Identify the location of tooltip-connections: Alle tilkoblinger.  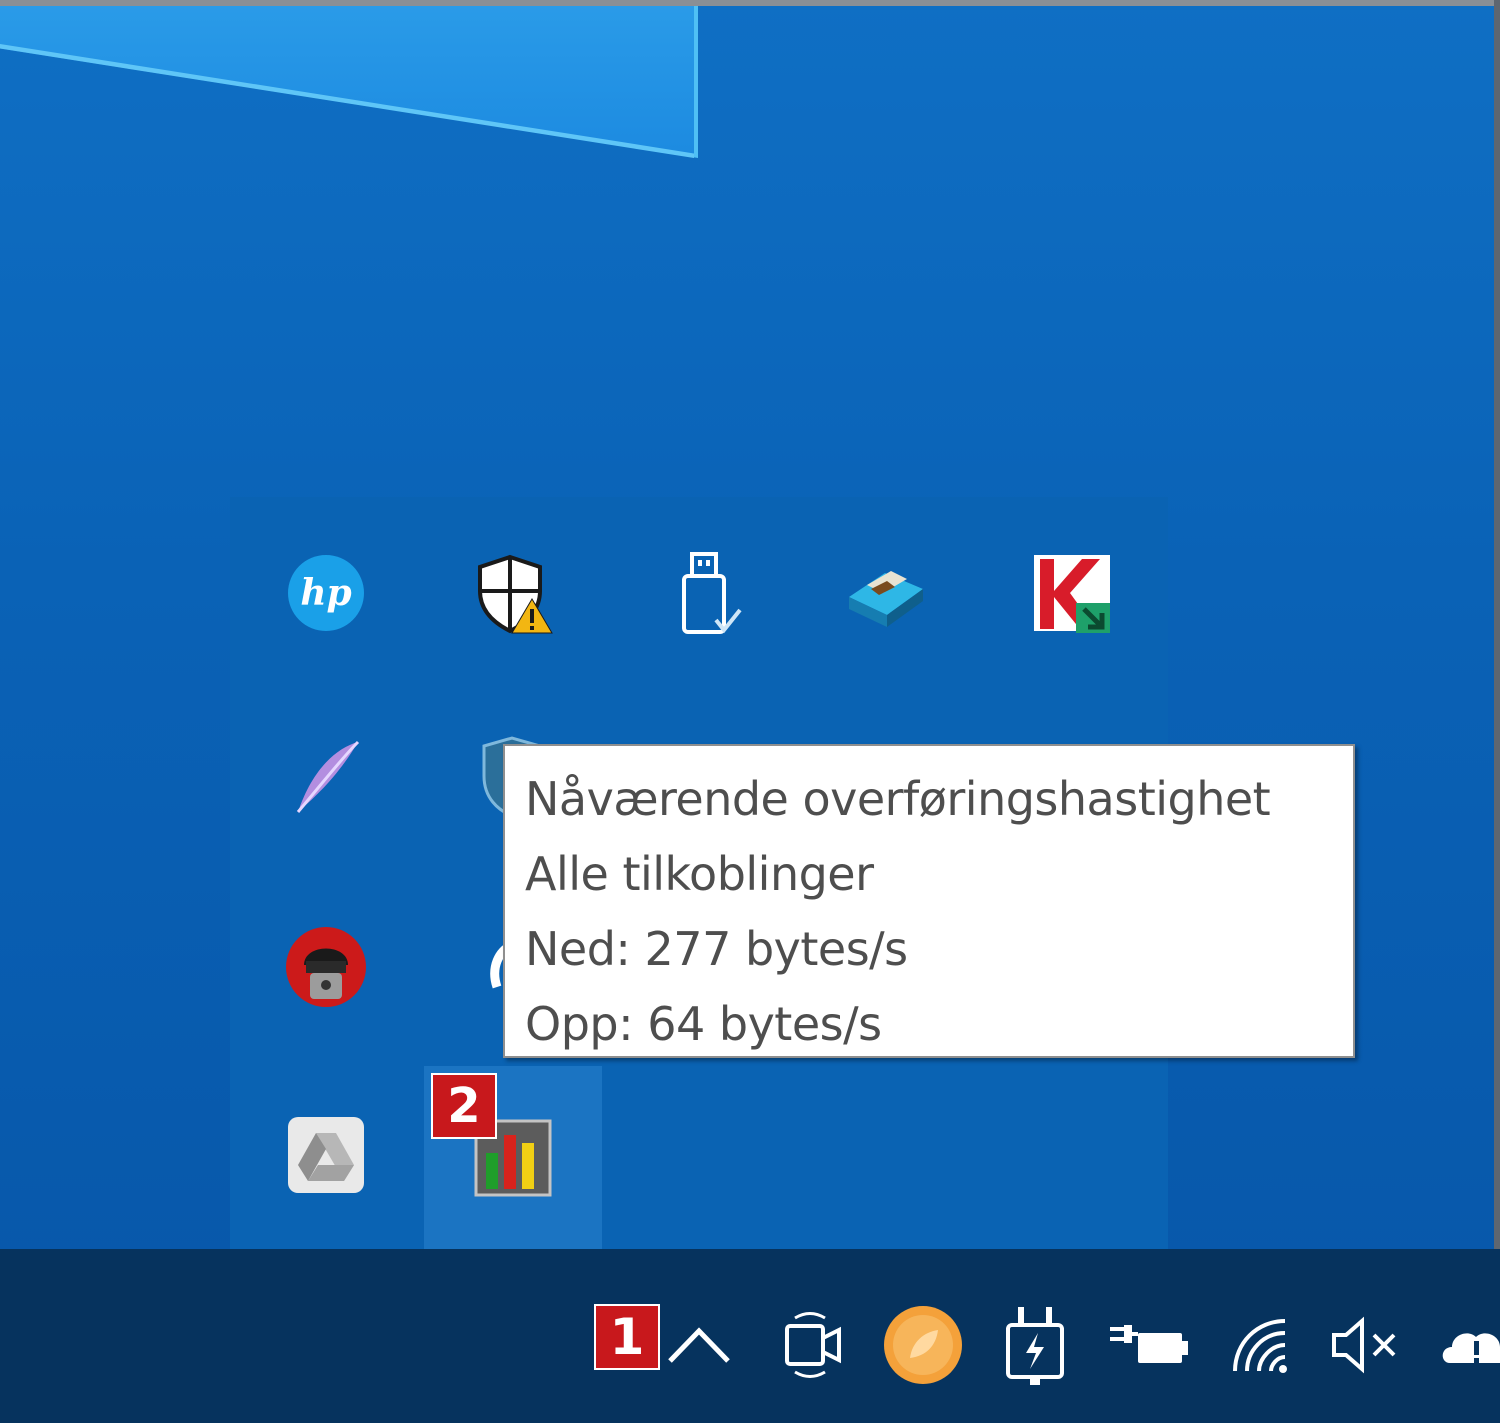
(699, 874).